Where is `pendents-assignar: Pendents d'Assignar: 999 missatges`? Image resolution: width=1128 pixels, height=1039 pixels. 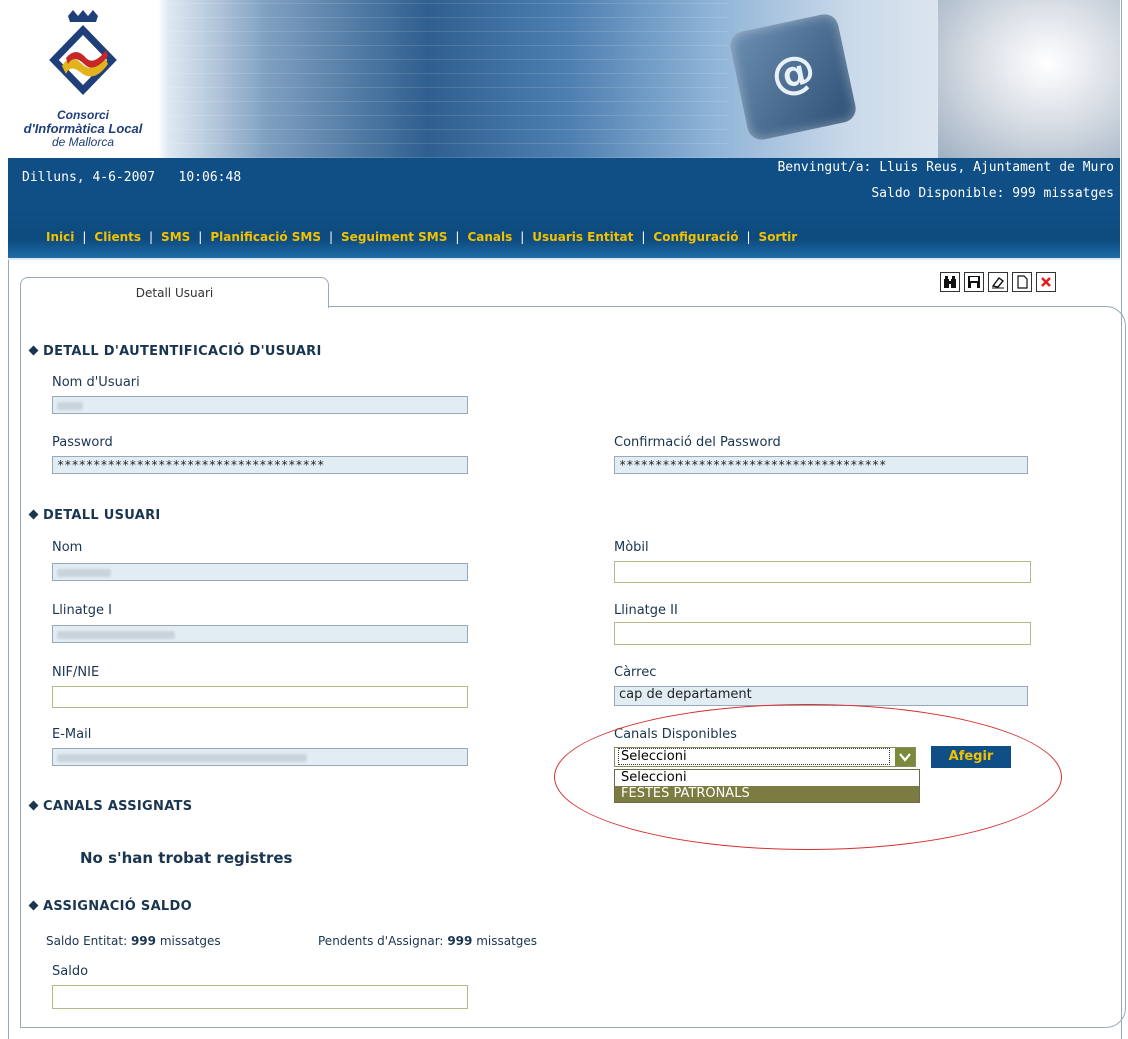
pendents-assignar: Pendents d'Assignar: 999 missatges is located at coordinates (427, 941).